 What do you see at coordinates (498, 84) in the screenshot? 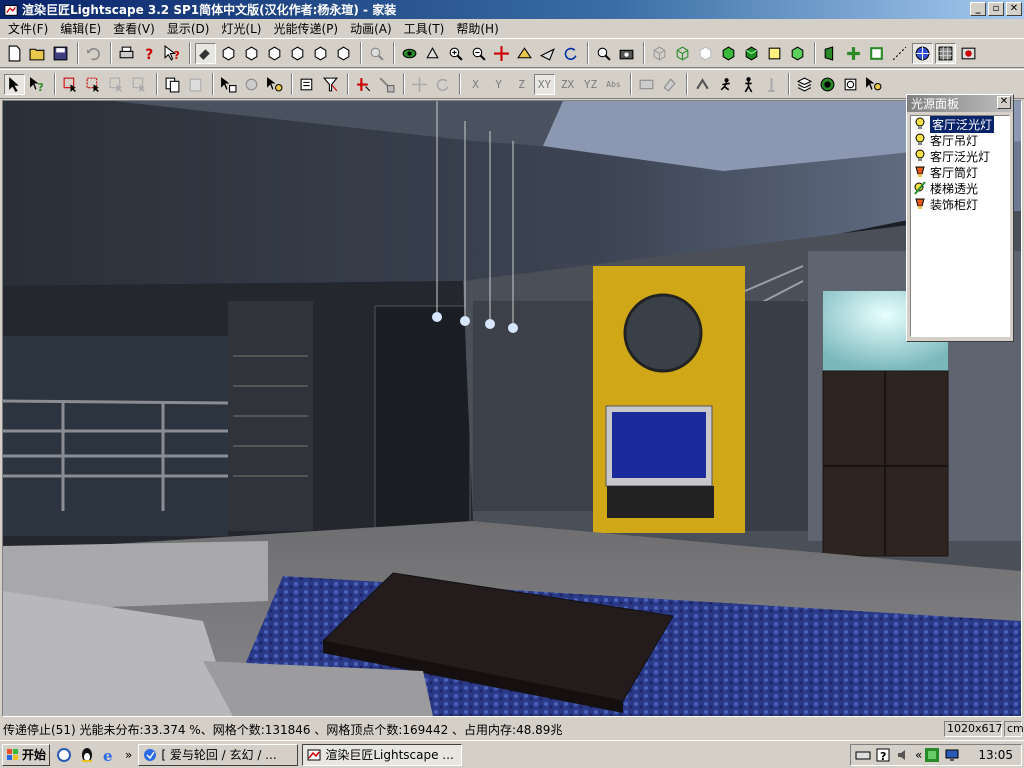
I see `axis-y-button: Y` at bounding box center [498, 84].